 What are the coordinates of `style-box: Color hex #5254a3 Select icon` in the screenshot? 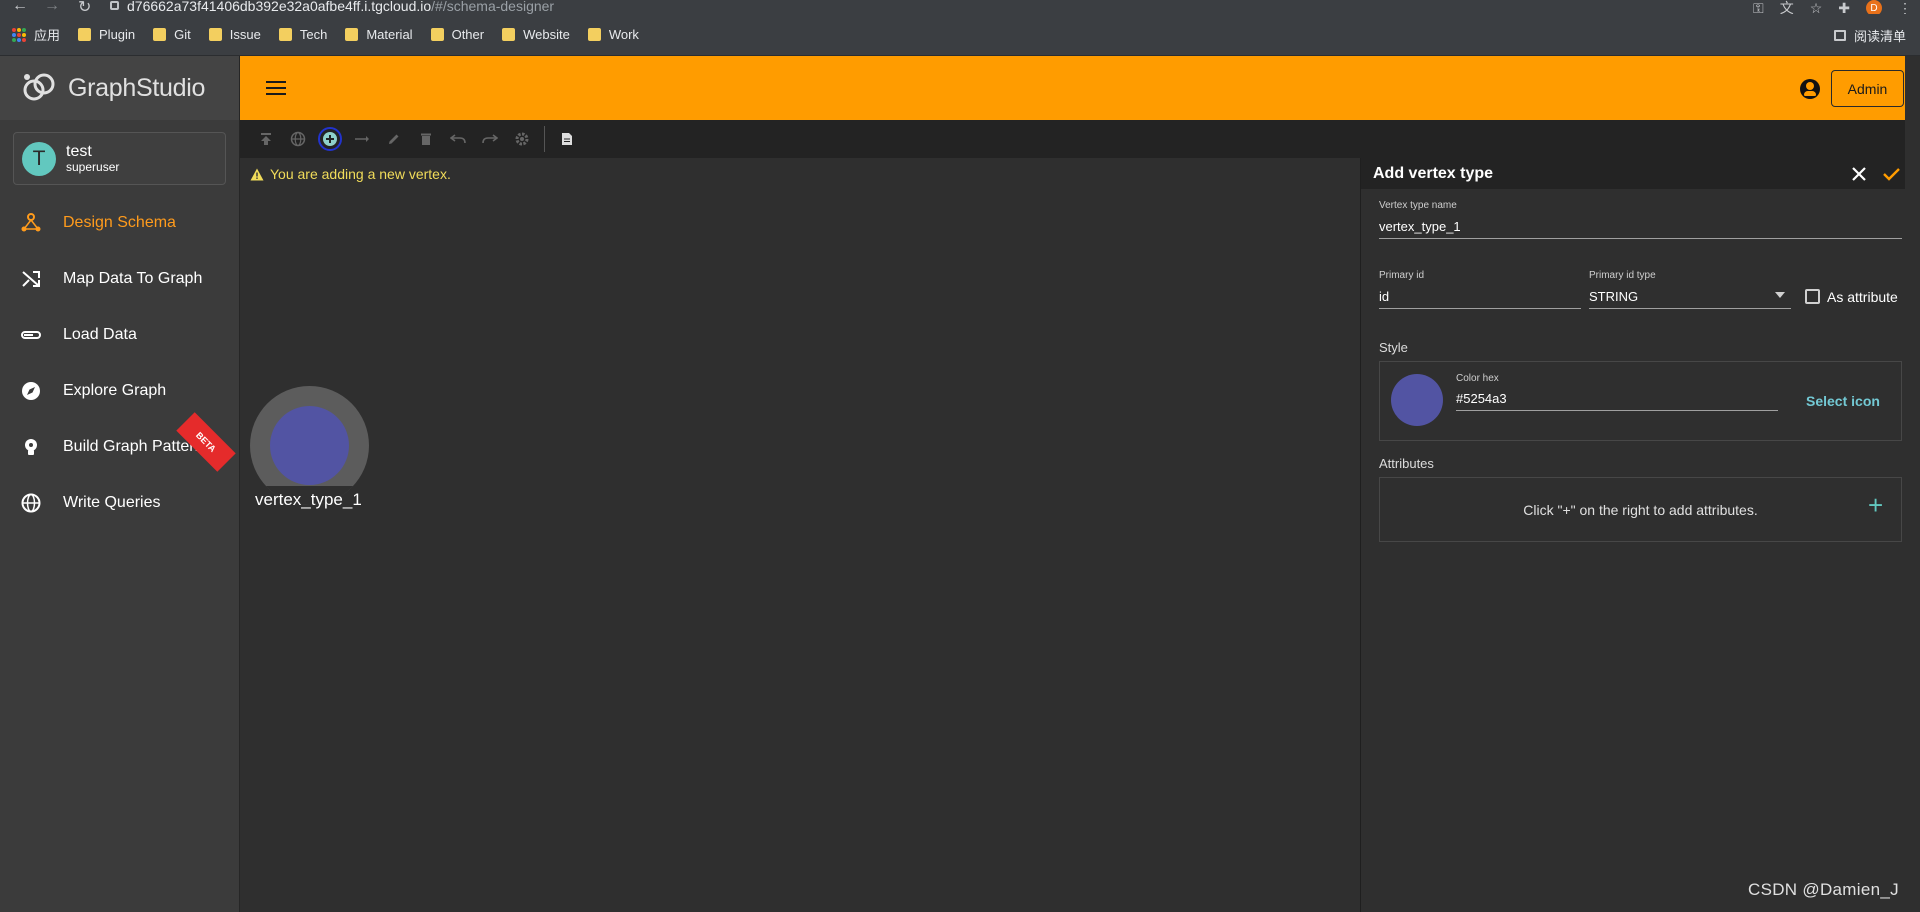 It's located at (1640, 401).